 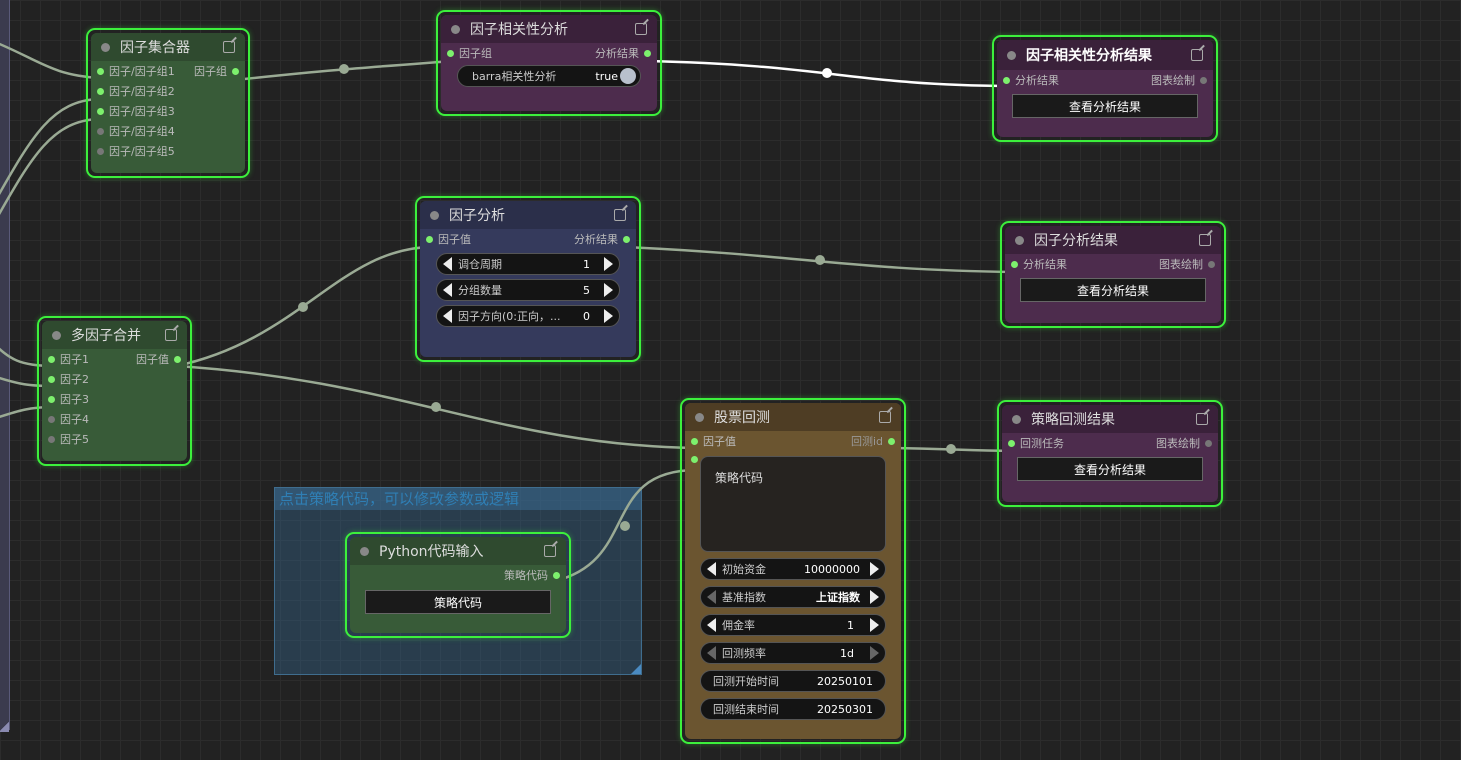 What do you see at coordinates (1105, 88) in the screenshot?
I see `node-correlation-result: 因子相关性分析结果 分析结果 图表绘制 查看分析结果` at bounding box center [1105, 88].